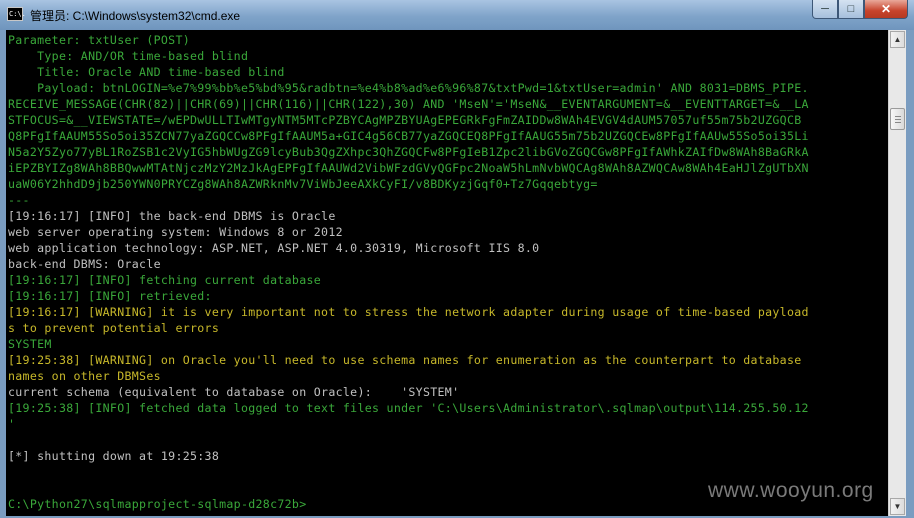  I want to click on console-line: [*] shutting down at 19:25:38, so click(114, 456).